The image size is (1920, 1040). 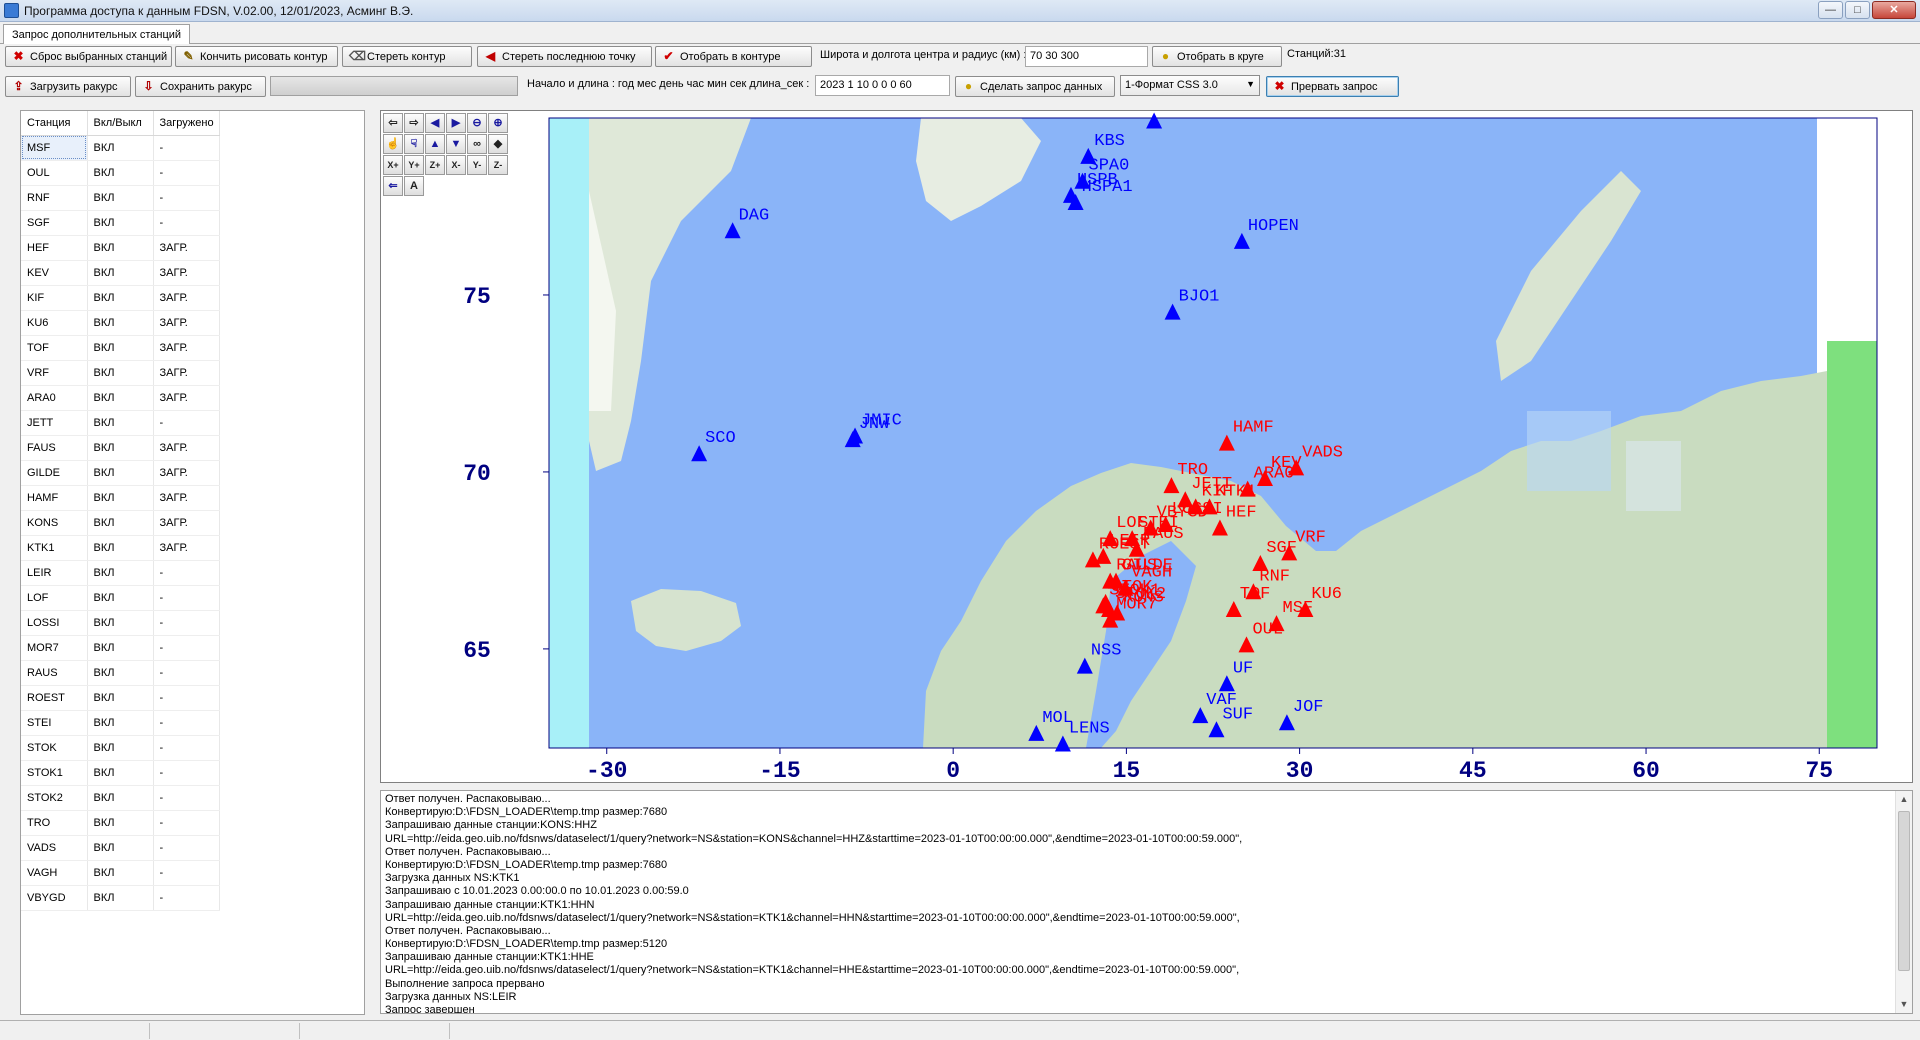 I want to click on pan-right-icon: ⇨, so click(x=414, y=123).